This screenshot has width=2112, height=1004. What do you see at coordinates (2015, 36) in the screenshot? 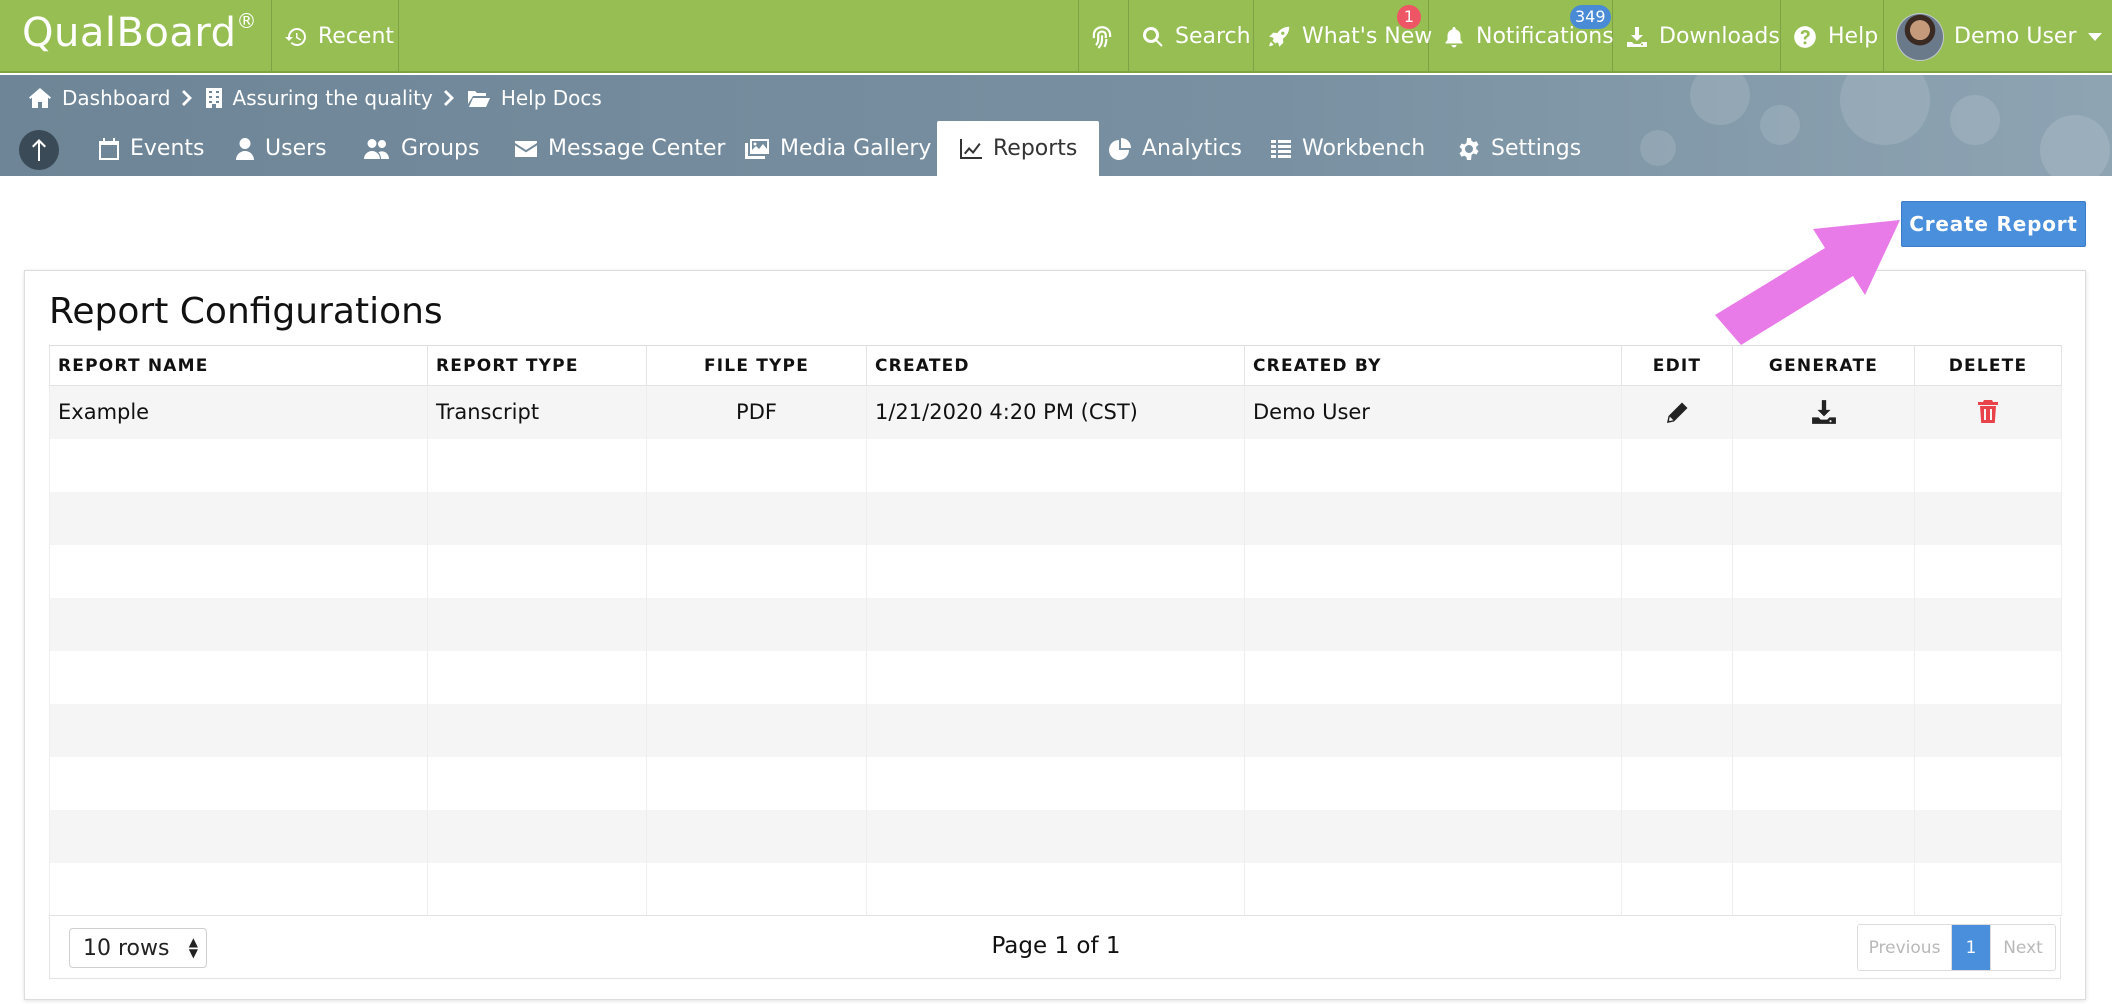
I see `user-name: Demo User` at bounding box center [2015, 36].